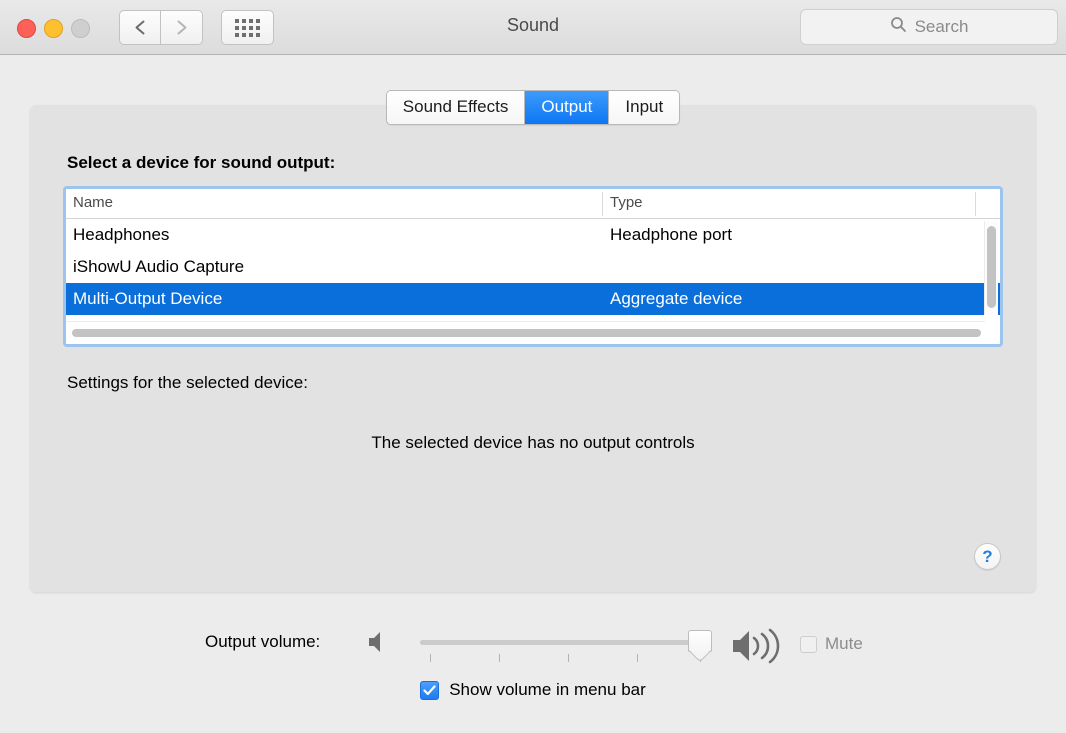 The height and width of the screenshot is (733, 1066). Describe the element at coordinates (159, 266) in the screenshot. I see `device-name: iShowU Audio Capture` at that location.